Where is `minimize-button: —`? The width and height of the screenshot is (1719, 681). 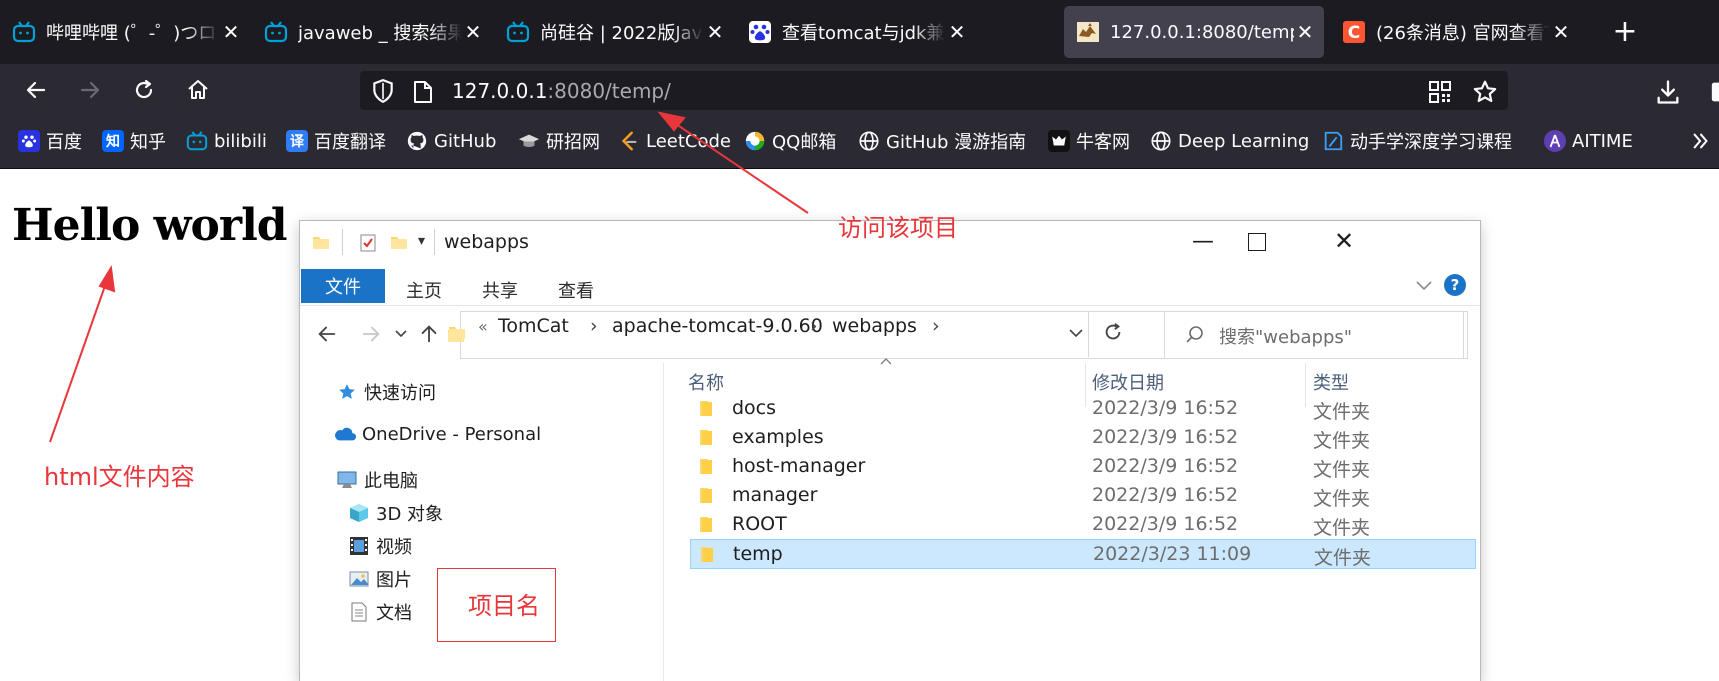 minimize-button: — is located at coordinates (1203, 244).